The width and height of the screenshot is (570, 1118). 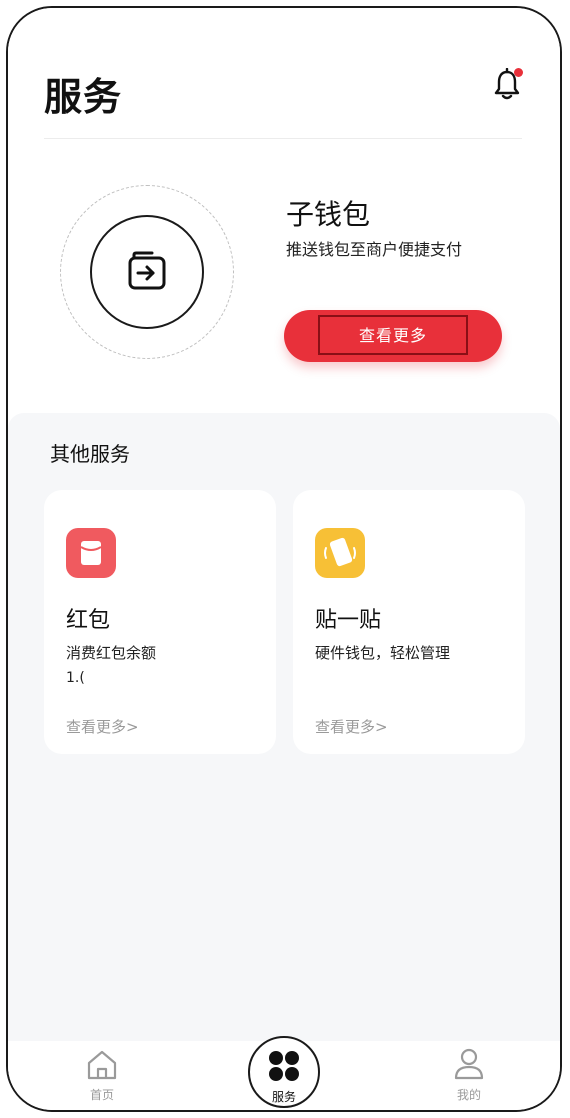 I want to click on view-more-button-label: 查看更多, so click(x=392, y=335).